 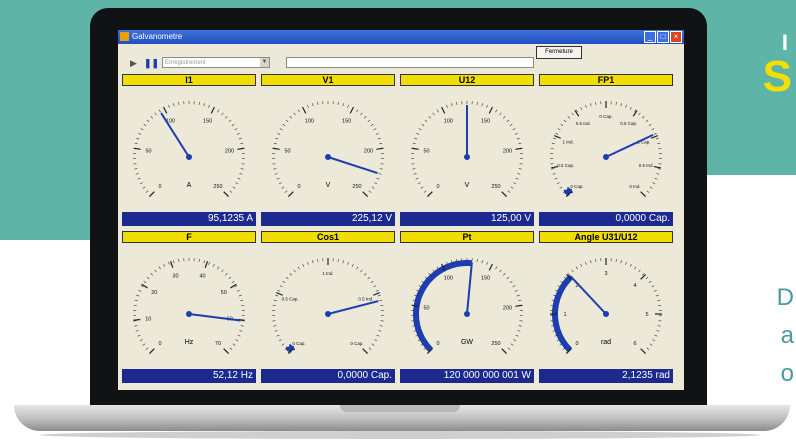 I want to click on gauge-svg: 0 50 100 150 200 250 GW, so click(x=467, y=306).